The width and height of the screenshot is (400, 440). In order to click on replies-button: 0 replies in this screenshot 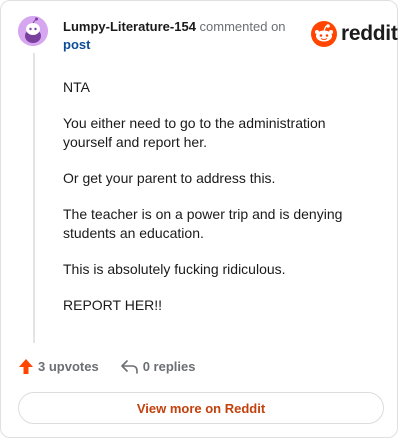, I will do `click(158, 366)`.